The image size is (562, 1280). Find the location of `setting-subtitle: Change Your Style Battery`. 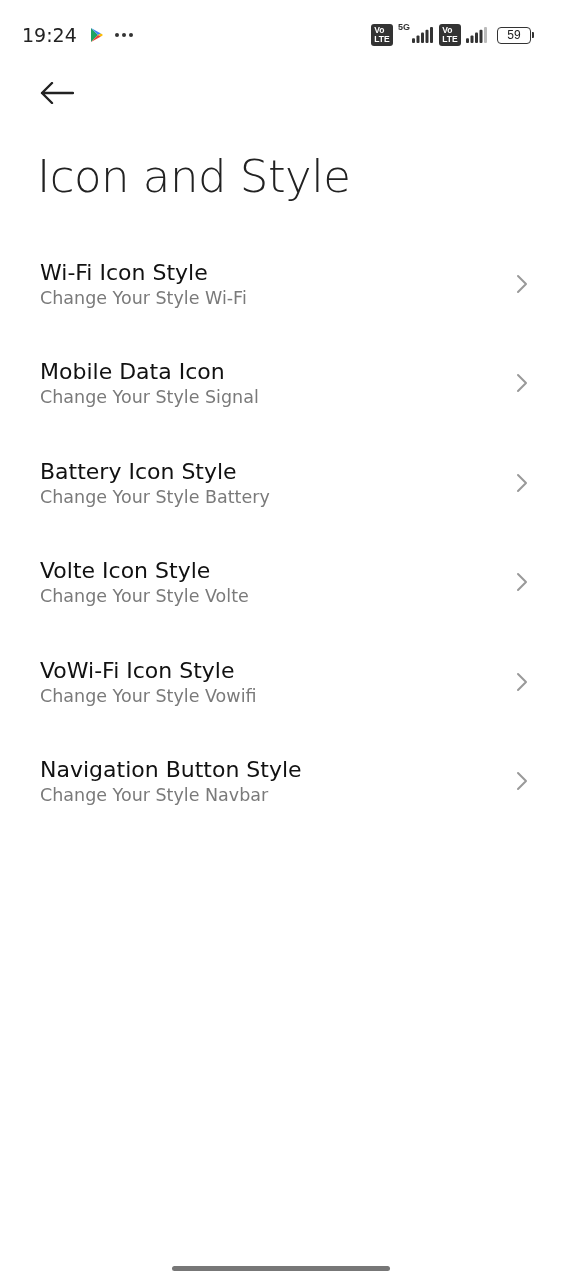

setting-subtitle: Change Your Style Battery is located at coordinates (155, 496).